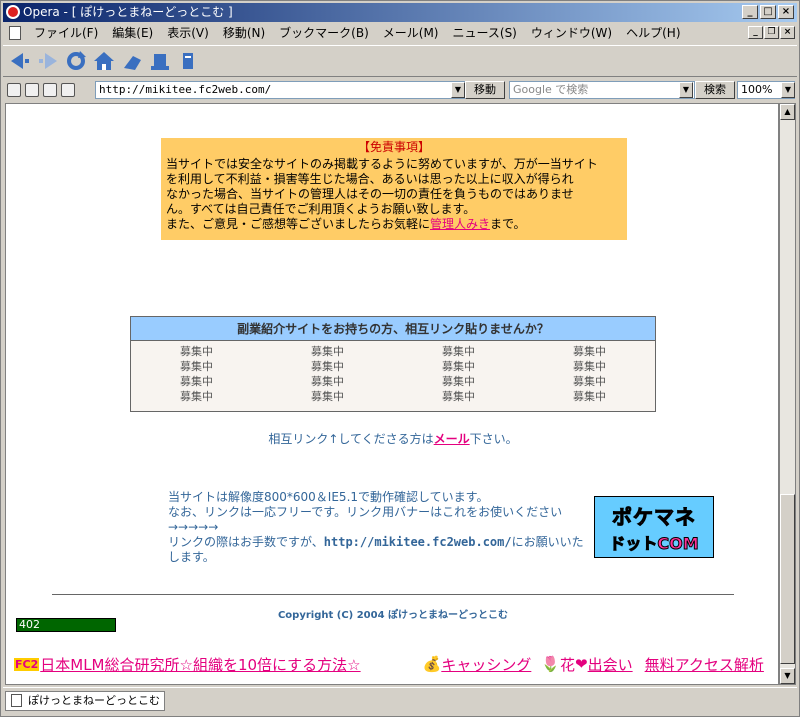 The image size is (800, 717). Describe the element at coordinates (94, 700) in the screenshot. I see `tab-title: ぽけっとまねーどっとこむ` at that location.